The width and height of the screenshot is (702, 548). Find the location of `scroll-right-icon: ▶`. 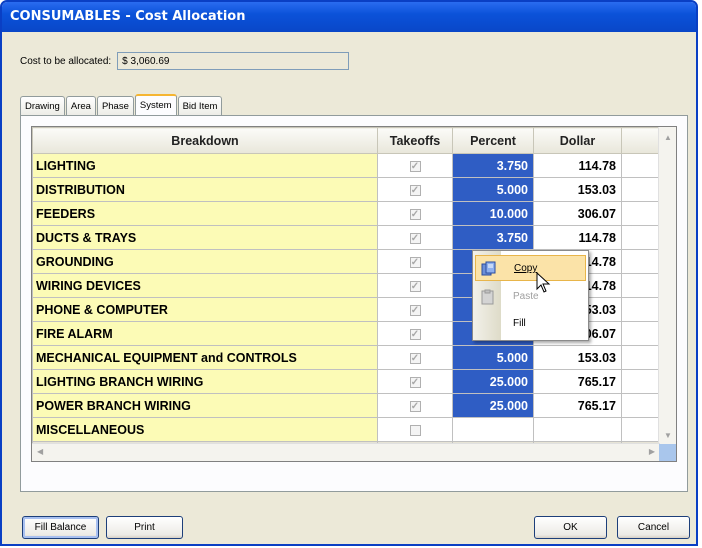

scroll-right-icon: ▶ is located at coordinates (652, 451).